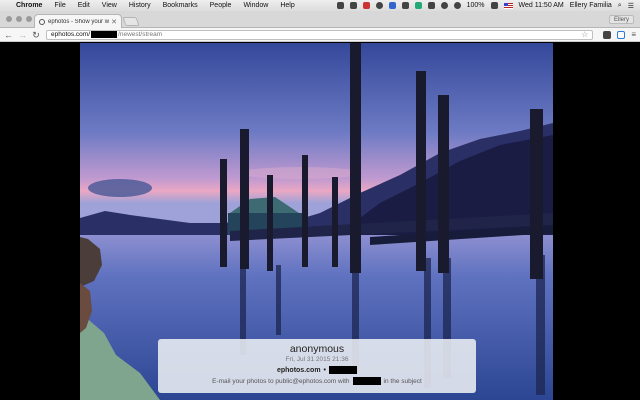 The image size is (640, 400). What do you see at coordinates (431, 5) in the screenshot?
I see `airplay-icon` at bounding box center [431, 5].